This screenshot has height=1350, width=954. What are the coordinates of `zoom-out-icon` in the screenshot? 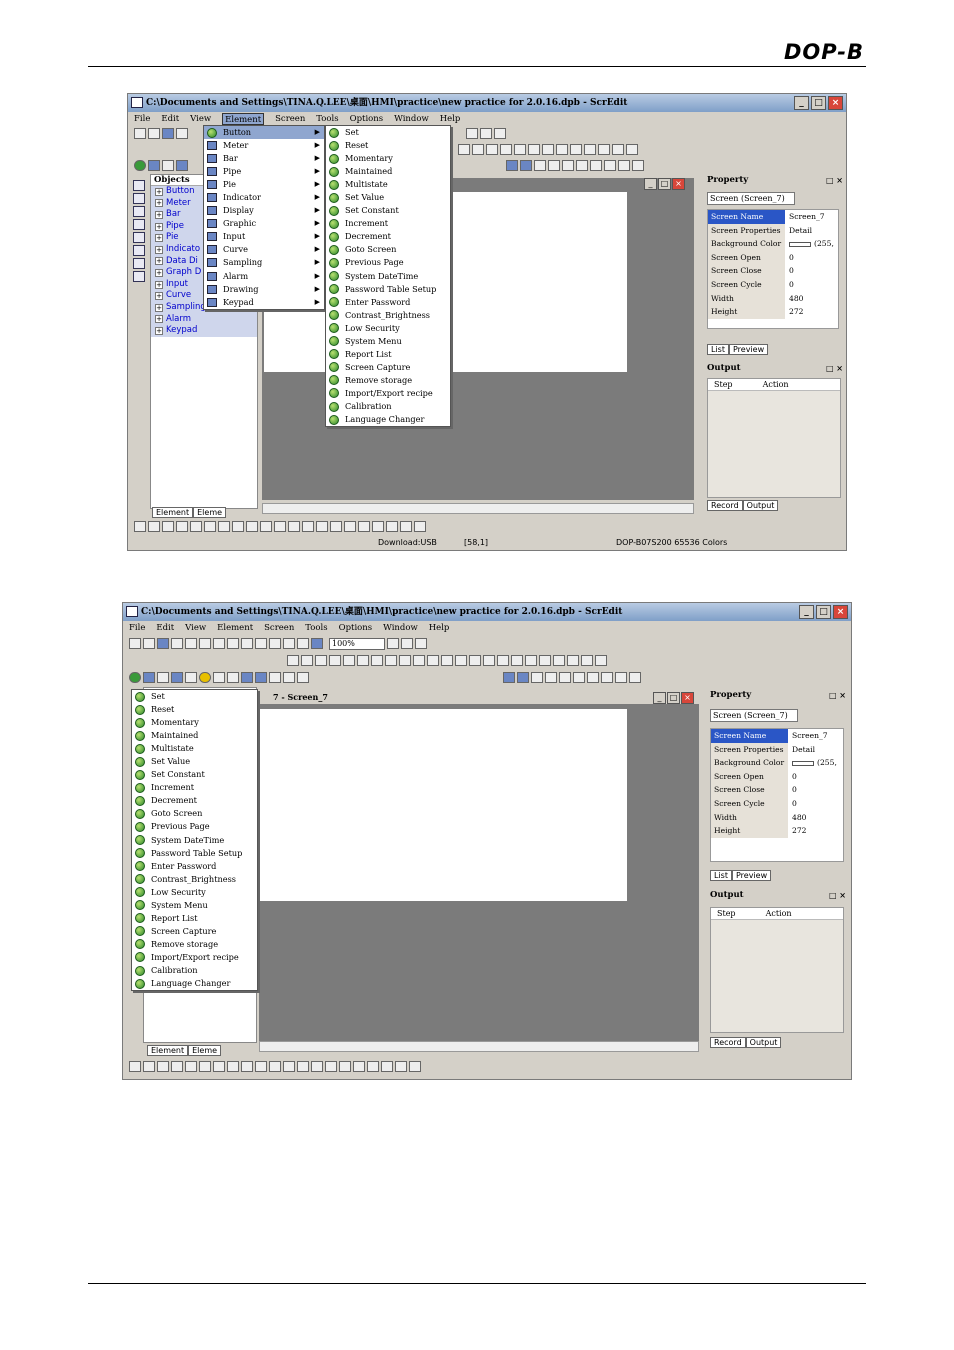 It's located at (486, 133).